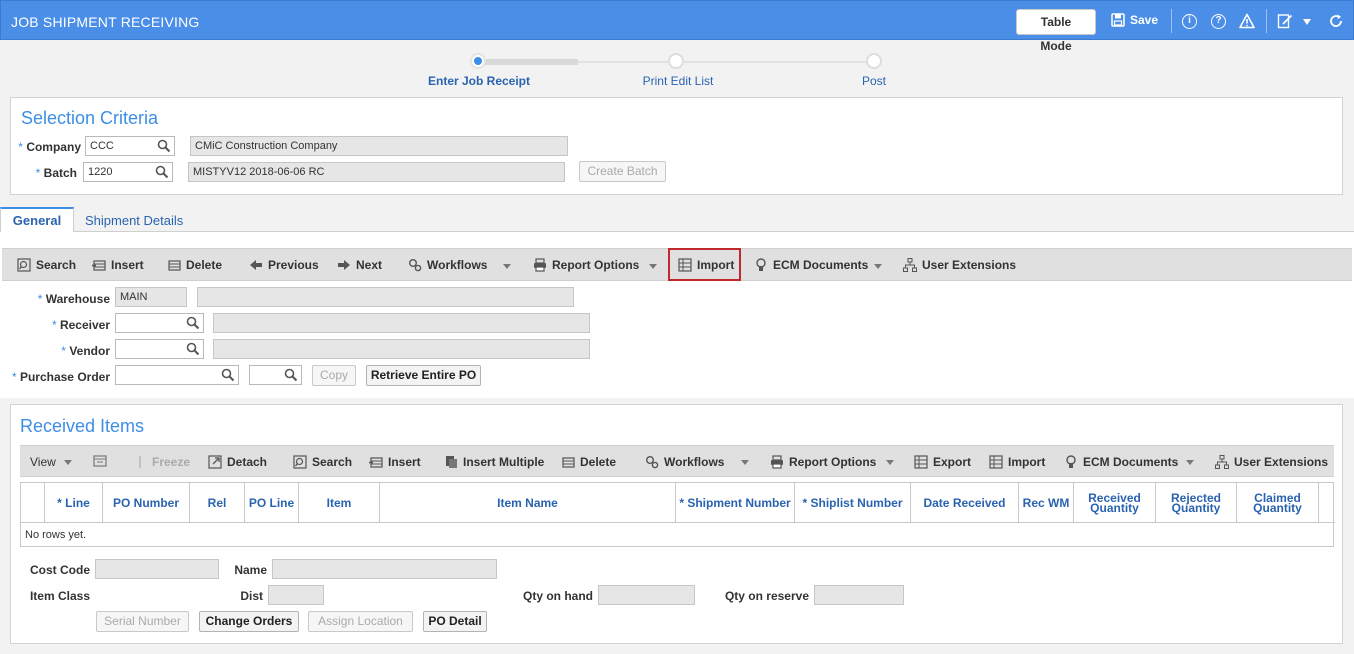 The width and height of the screenshot is (1354, 654). What do you see at coordinates (1190, 462) in the screenshot?
I see `grid-ecm-chevron-down-icon` at bounding box center [1190, 462].